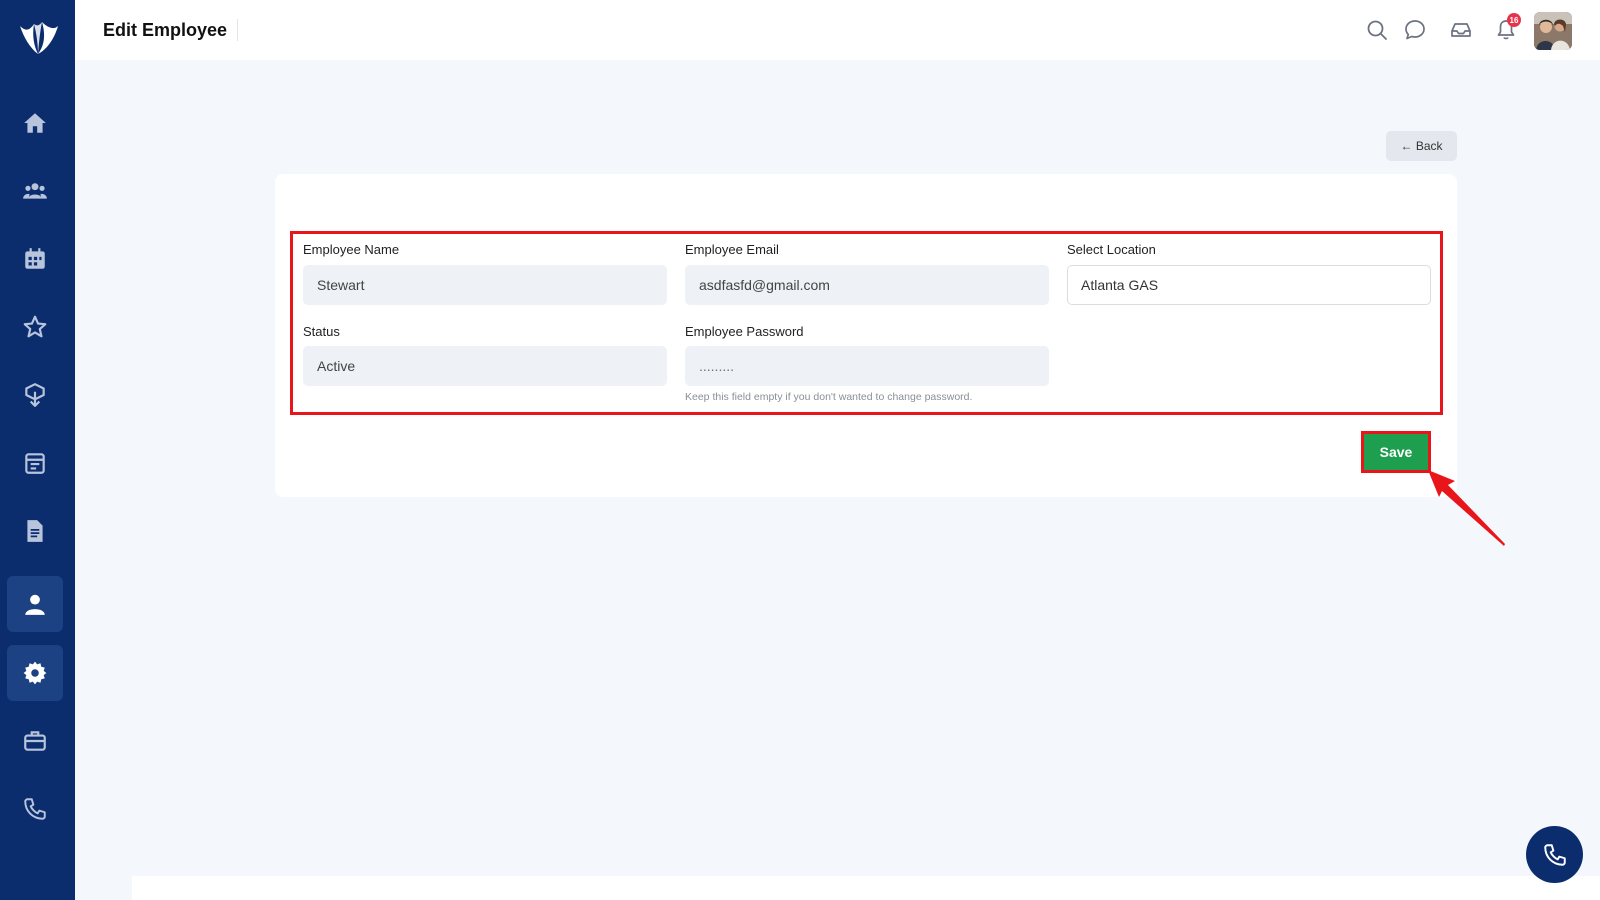 The width and height of the screenshot is (1600, 900). Describe the element at coordinates (1421, 146) in the screenshot. I see `back-button: ← Back` at that location.